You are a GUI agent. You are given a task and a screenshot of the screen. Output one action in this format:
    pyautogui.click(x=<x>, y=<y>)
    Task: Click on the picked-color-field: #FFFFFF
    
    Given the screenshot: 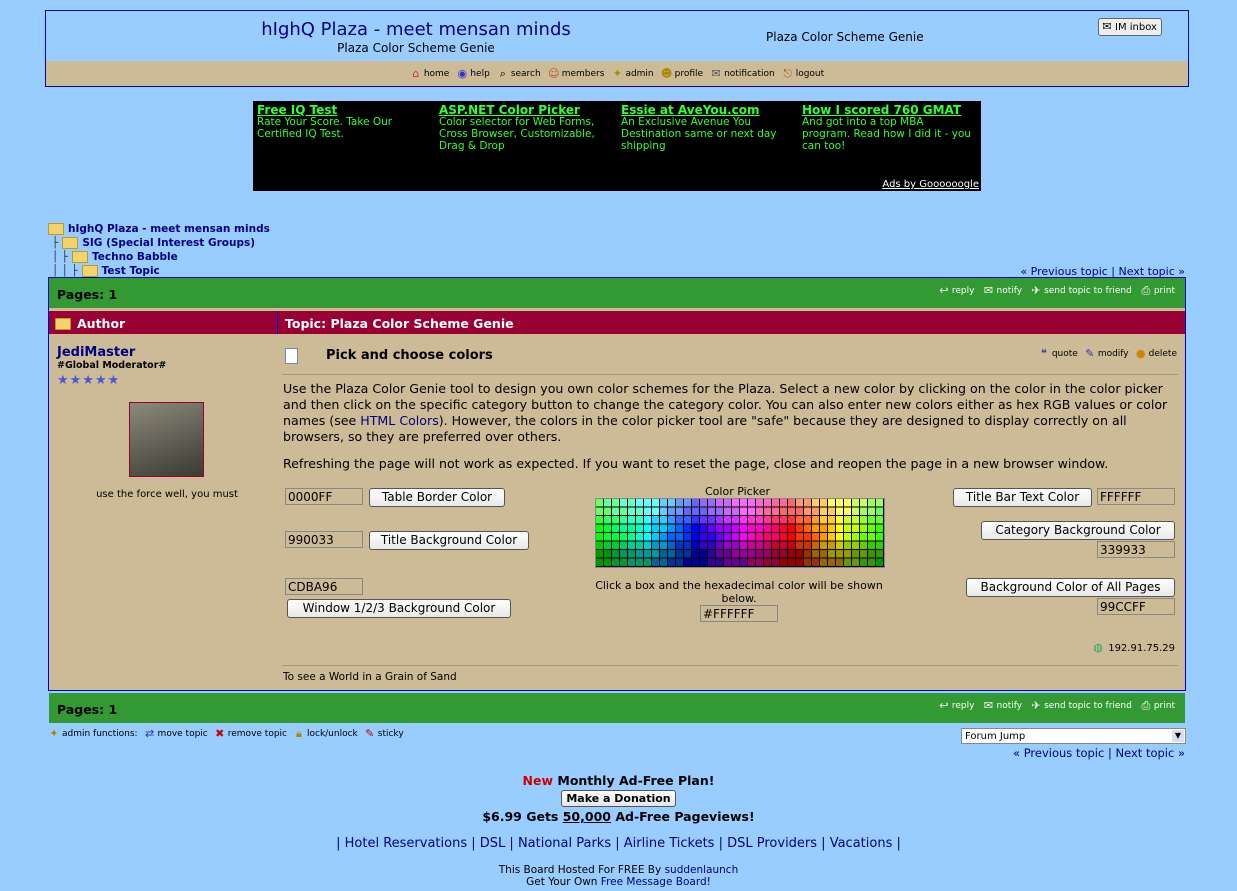 What is the action you would take?
    pyautogui.click(x=739, y=613)
    